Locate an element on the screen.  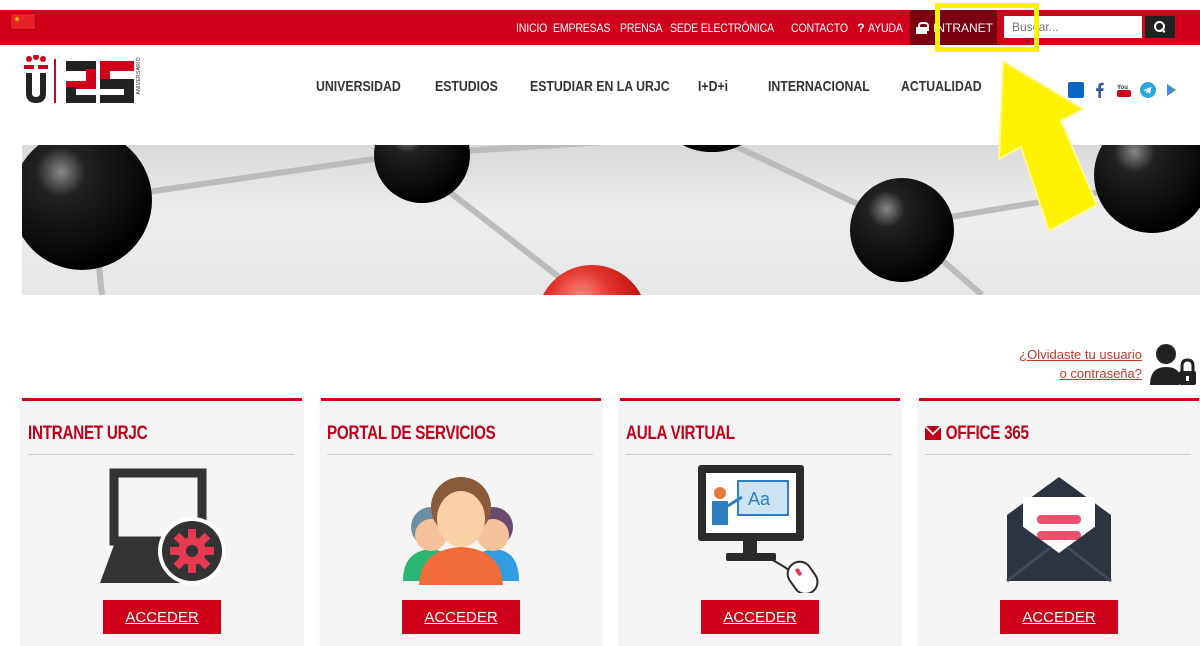
help-label: AYUDA is located at coordinates (885, 27).